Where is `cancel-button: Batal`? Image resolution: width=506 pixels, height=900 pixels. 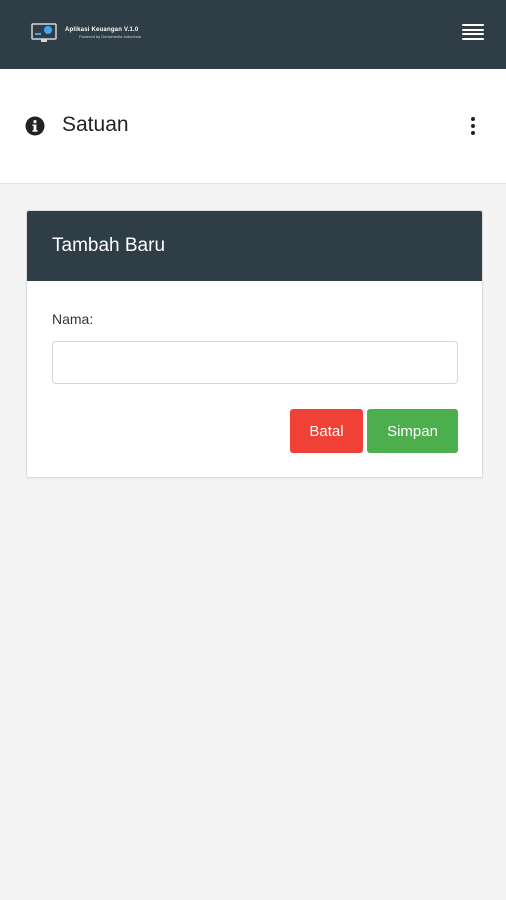
cancel-button: Batal is located at coordinates (326, 431).